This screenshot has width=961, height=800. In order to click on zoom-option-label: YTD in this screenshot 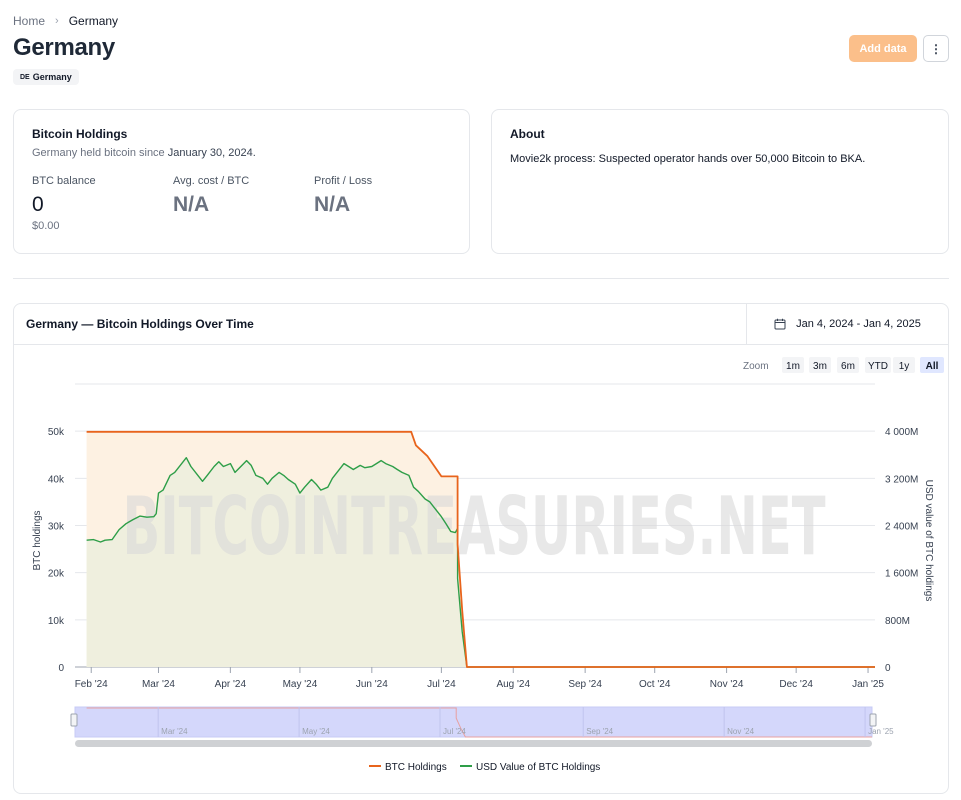, I will do `click(878, 366)`.